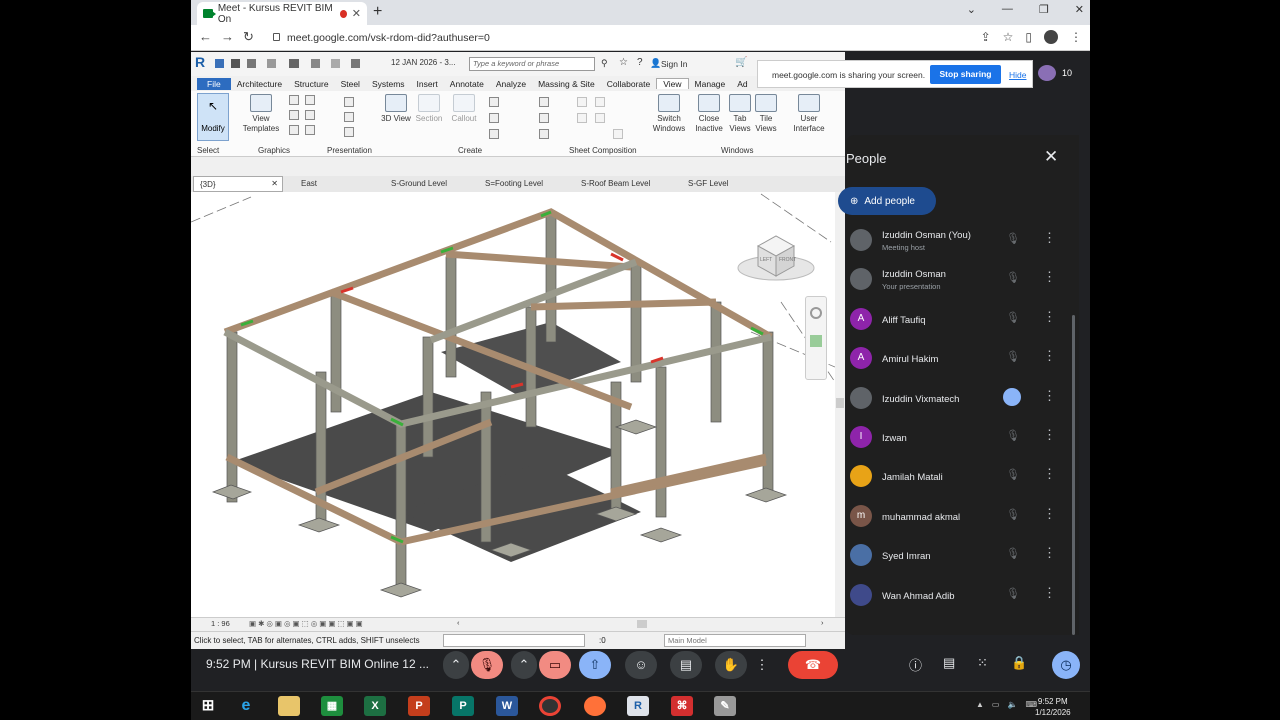 This screenshot has height=720, width=1280. I want to click on minimize-icon: —, so click(1007, 9).